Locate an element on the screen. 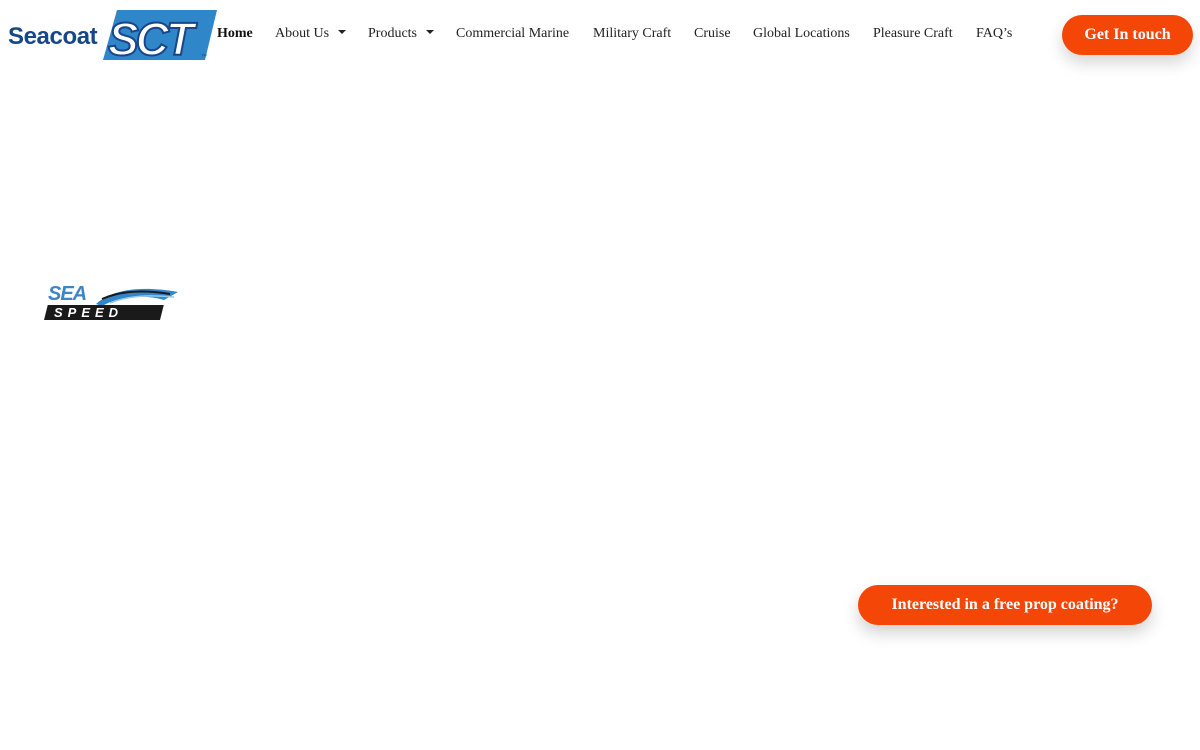 The height and width of the screenshot is (750, 1200). nav-about-us: About Us is located at coordinates (311, 34).